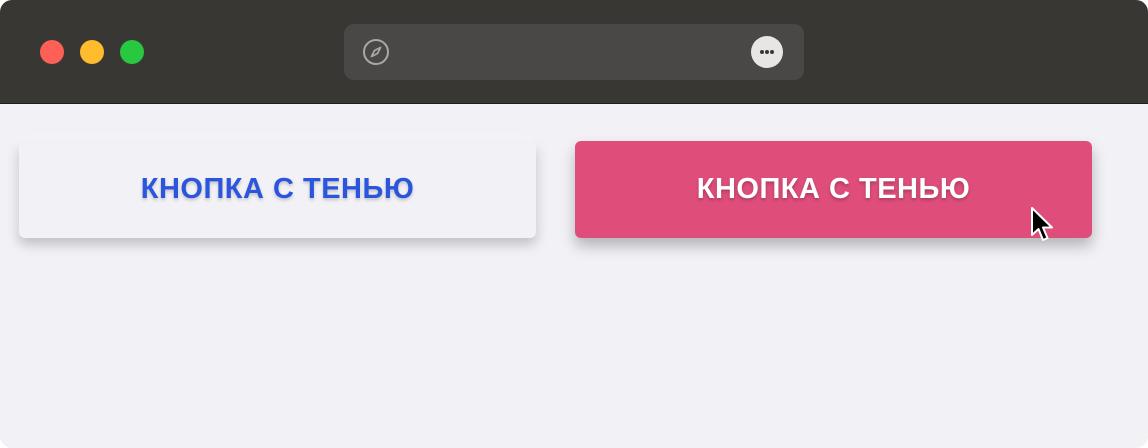 This screenshot has height=448, width=1148. I want to click on shadow-button-pink: КНОПКА С ТЕНЬЮ, so click(833, 189).